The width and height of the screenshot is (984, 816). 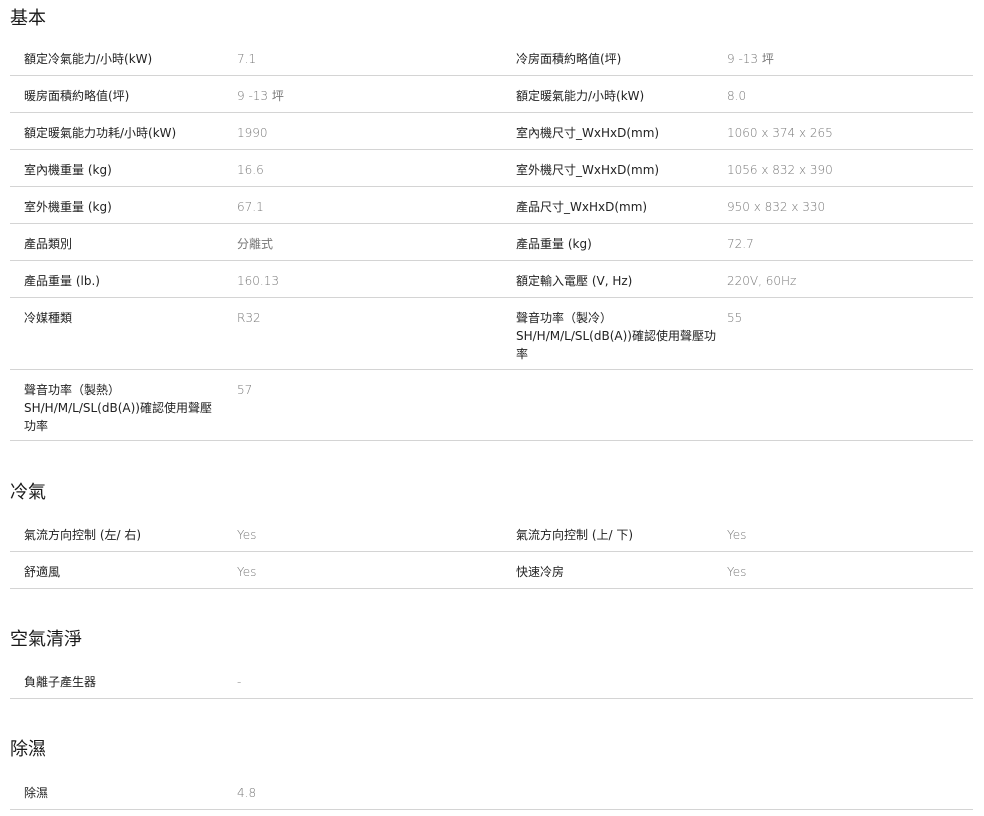 I want to click on spec-label: 室外機重量 (kg), so click(x=68, y=207).